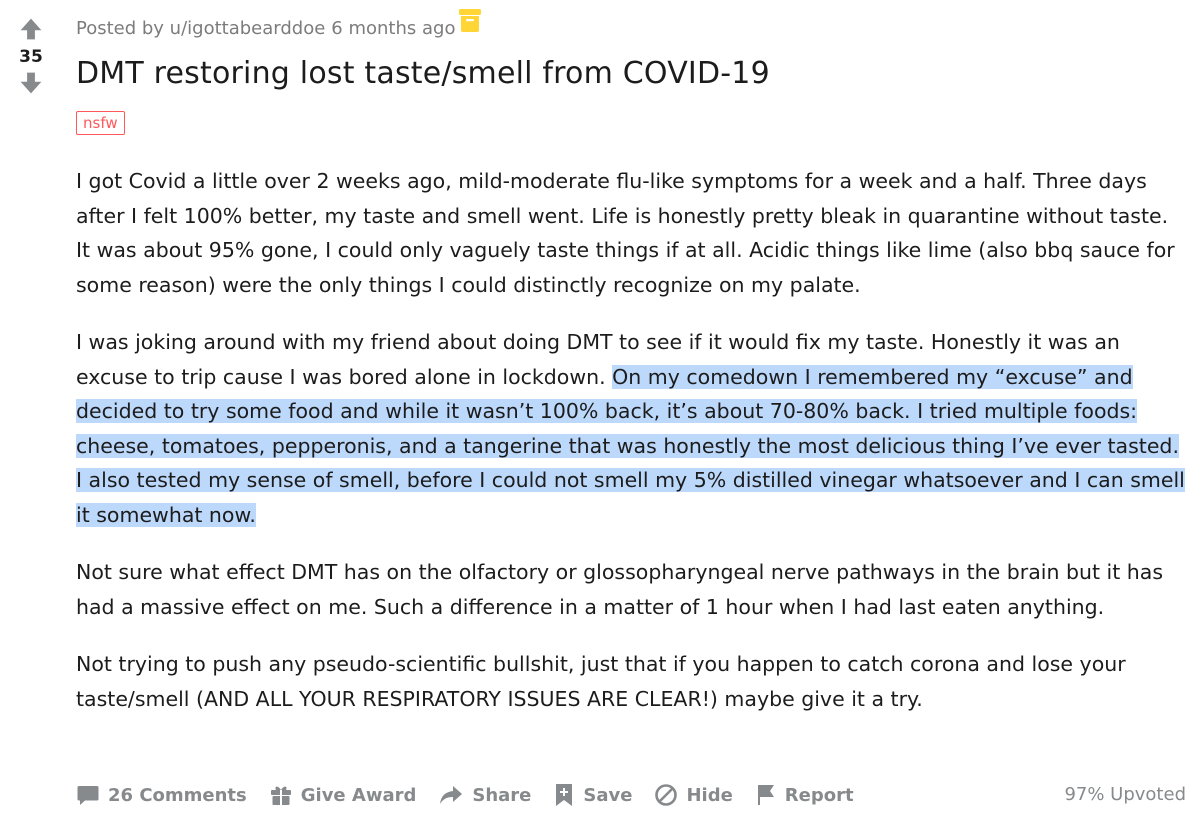 This screenshot has height=831, width=1200. I want to click on post-meta: Posted by u/igottabearddoe 6 months ago, so click(265, 28).